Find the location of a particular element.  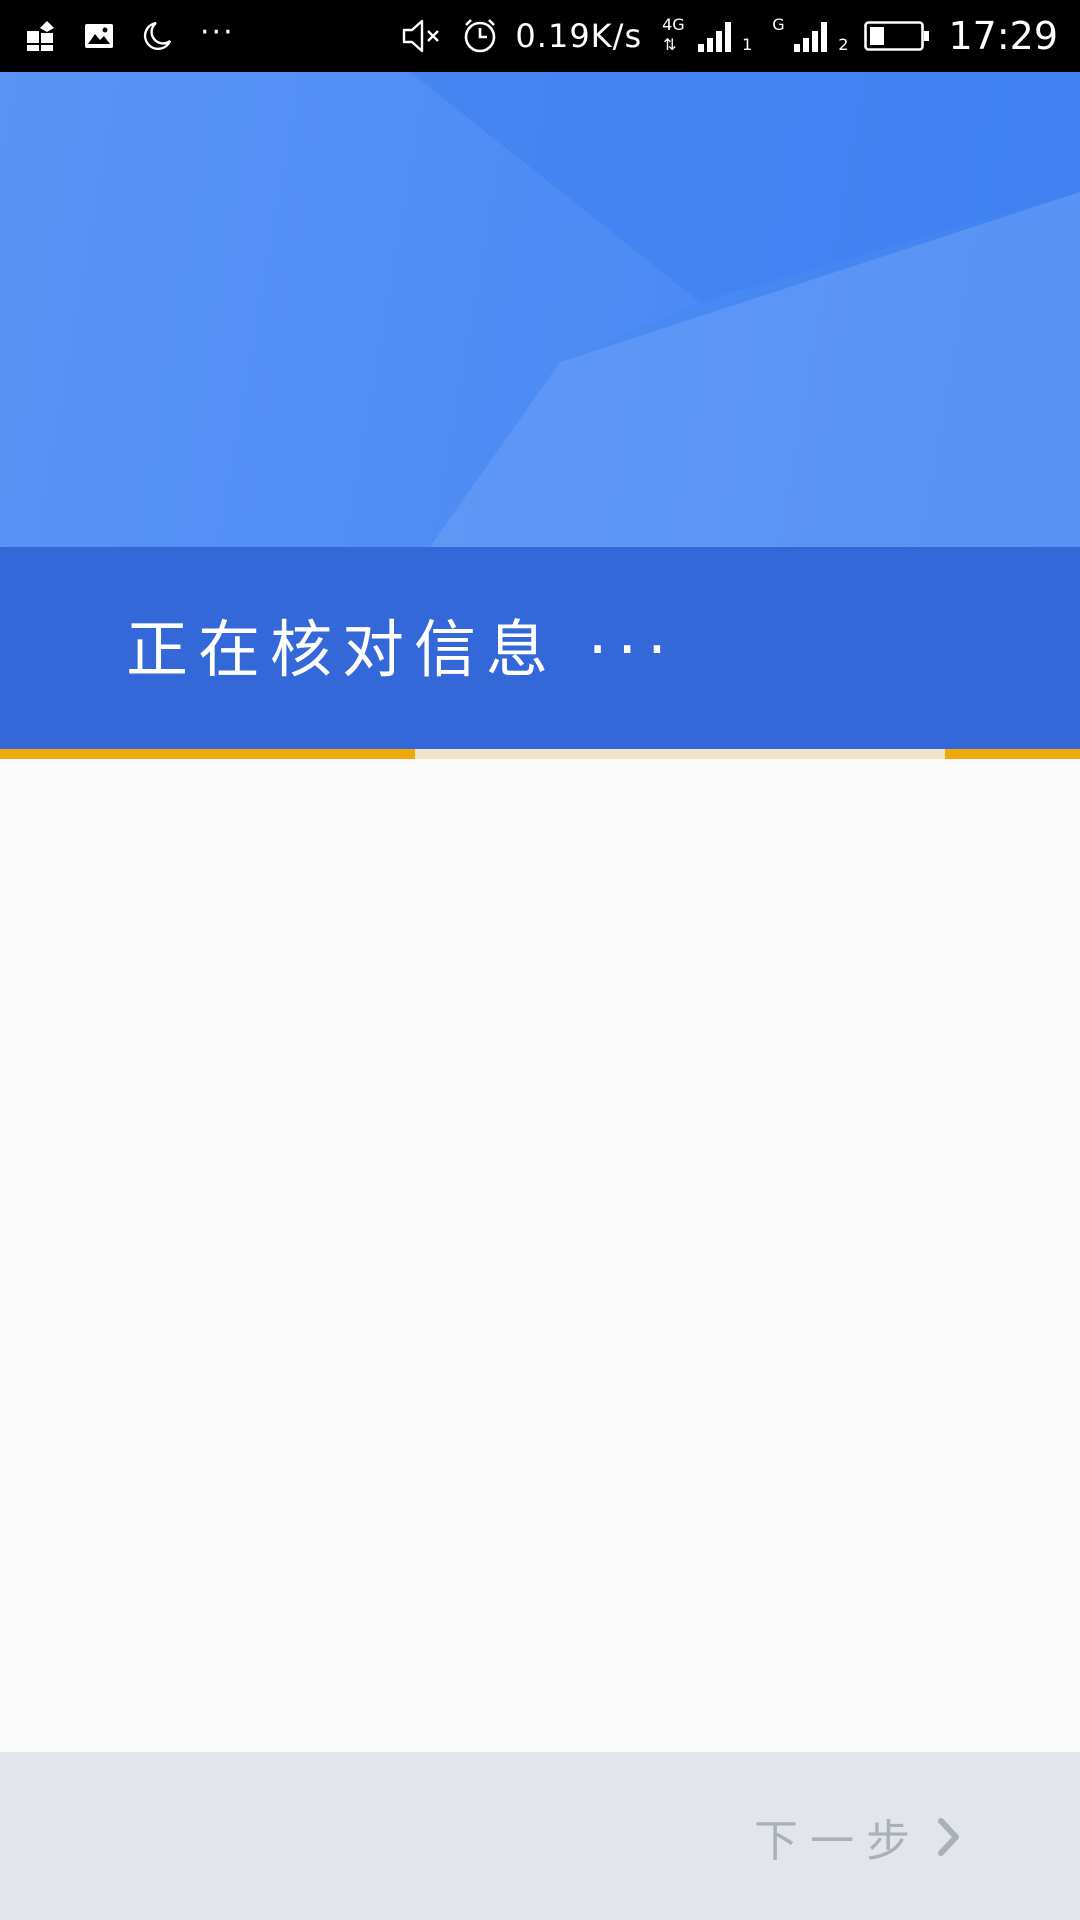

status-bar-right: 0.19K/s 4G ⇅ 1 G 2 17:29 is located at coordinates (721, 36).